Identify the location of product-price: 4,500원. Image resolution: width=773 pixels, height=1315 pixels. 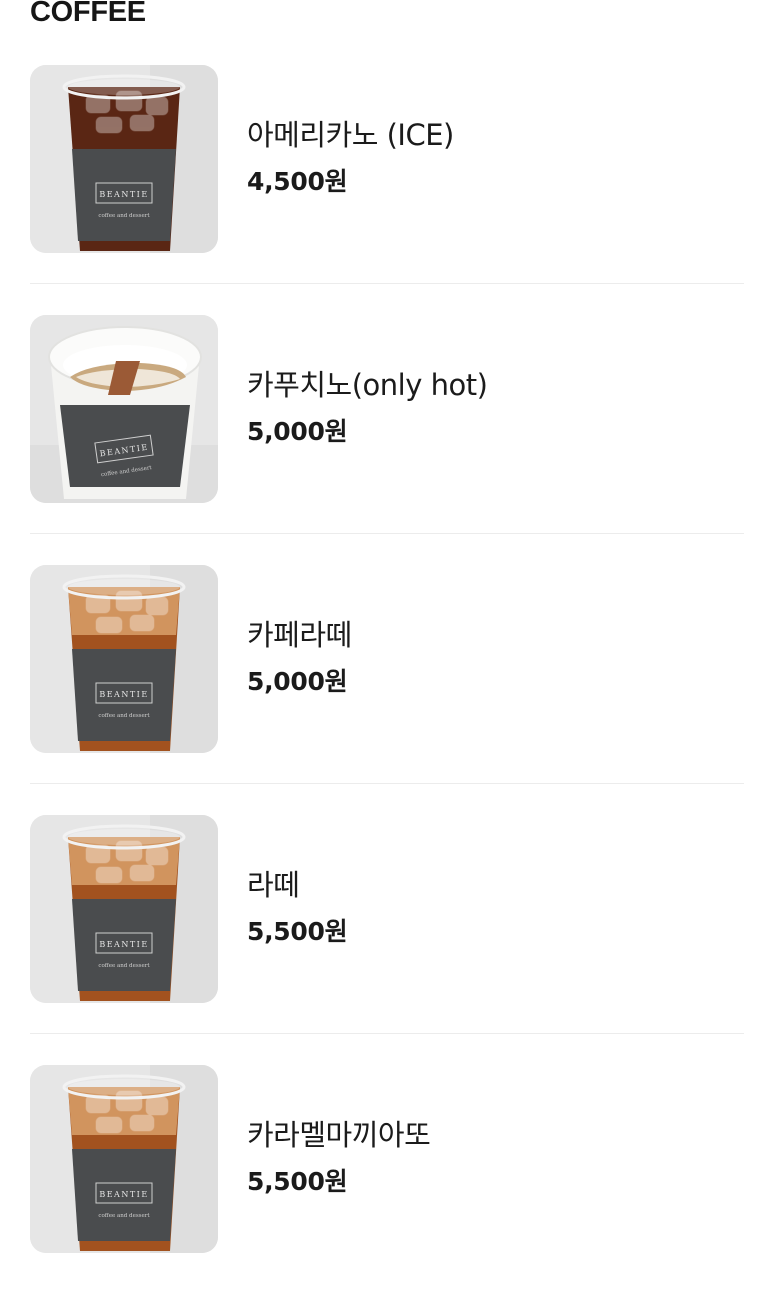
(297, 181).